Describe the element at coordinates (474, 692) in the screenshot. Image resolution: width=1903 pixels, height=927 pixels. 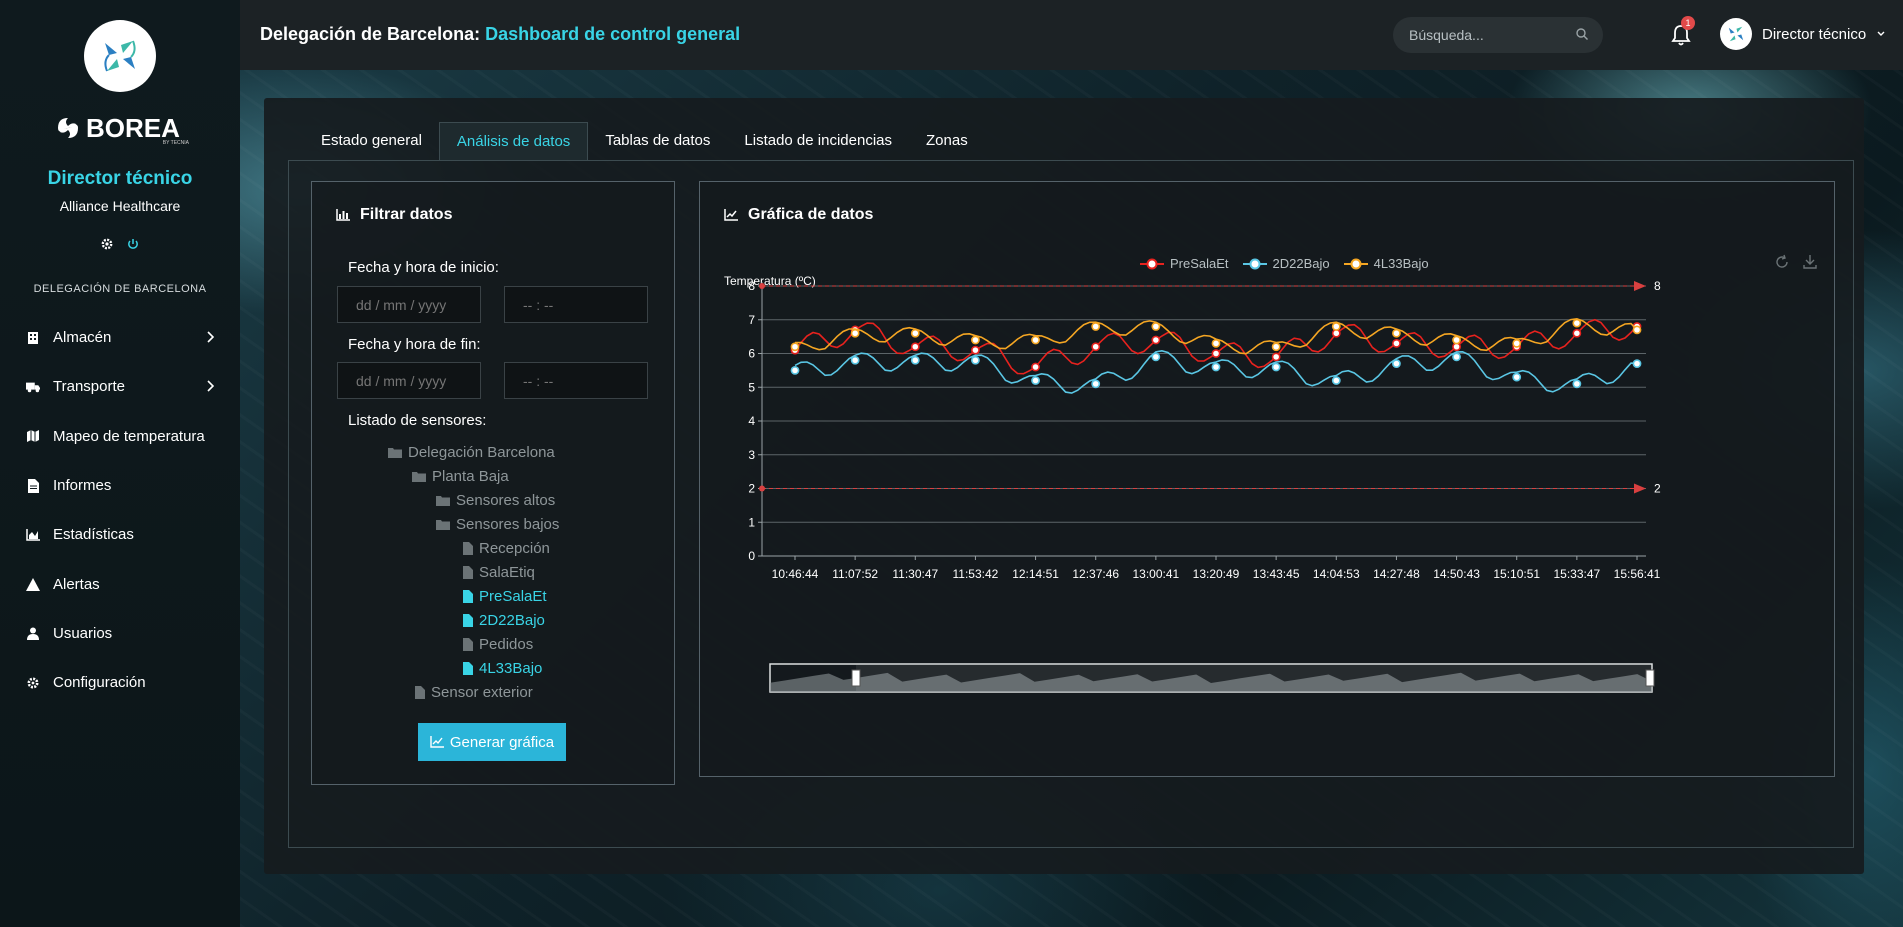
I see `tree-node-sensor-exterior: Sensor exterior` at that location.